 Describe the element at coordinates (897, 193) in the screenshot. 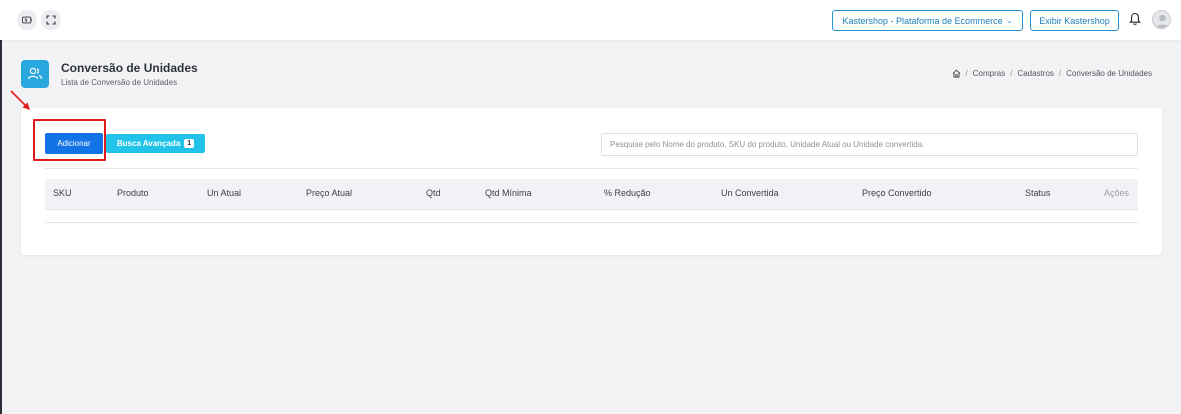

I see `column-header-preco-convertido: Preço Convertido` at that location.